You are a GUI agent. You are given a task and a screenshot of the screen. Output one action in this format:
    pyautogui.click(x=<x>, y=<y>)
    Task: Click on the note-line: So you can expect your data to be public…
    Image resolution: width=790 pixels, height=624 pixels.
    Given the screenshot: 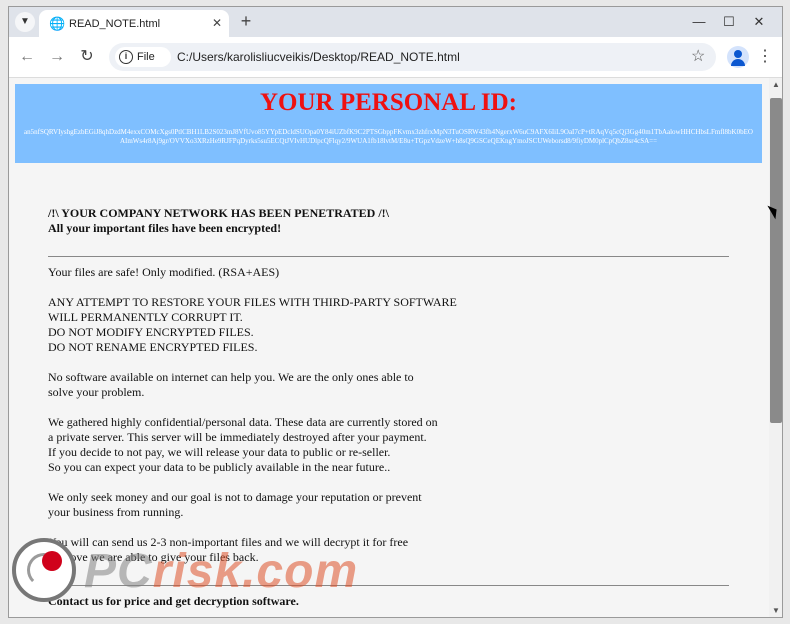 What is the action you would take?
    pyautogui.click(x=219, y=467)
    